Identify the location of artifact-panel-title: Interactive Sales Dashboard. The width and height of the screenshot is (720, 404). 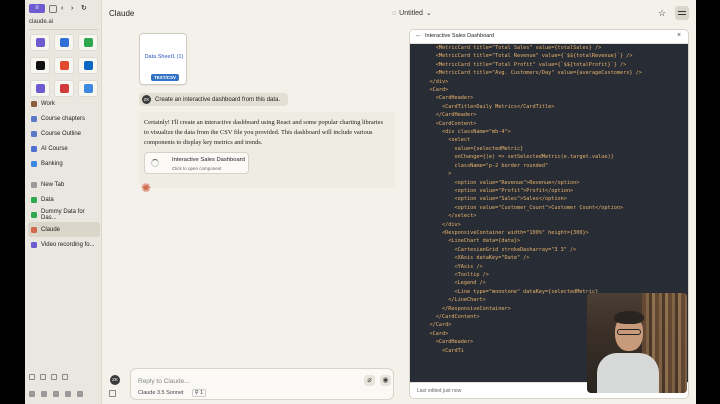
(460, 36).